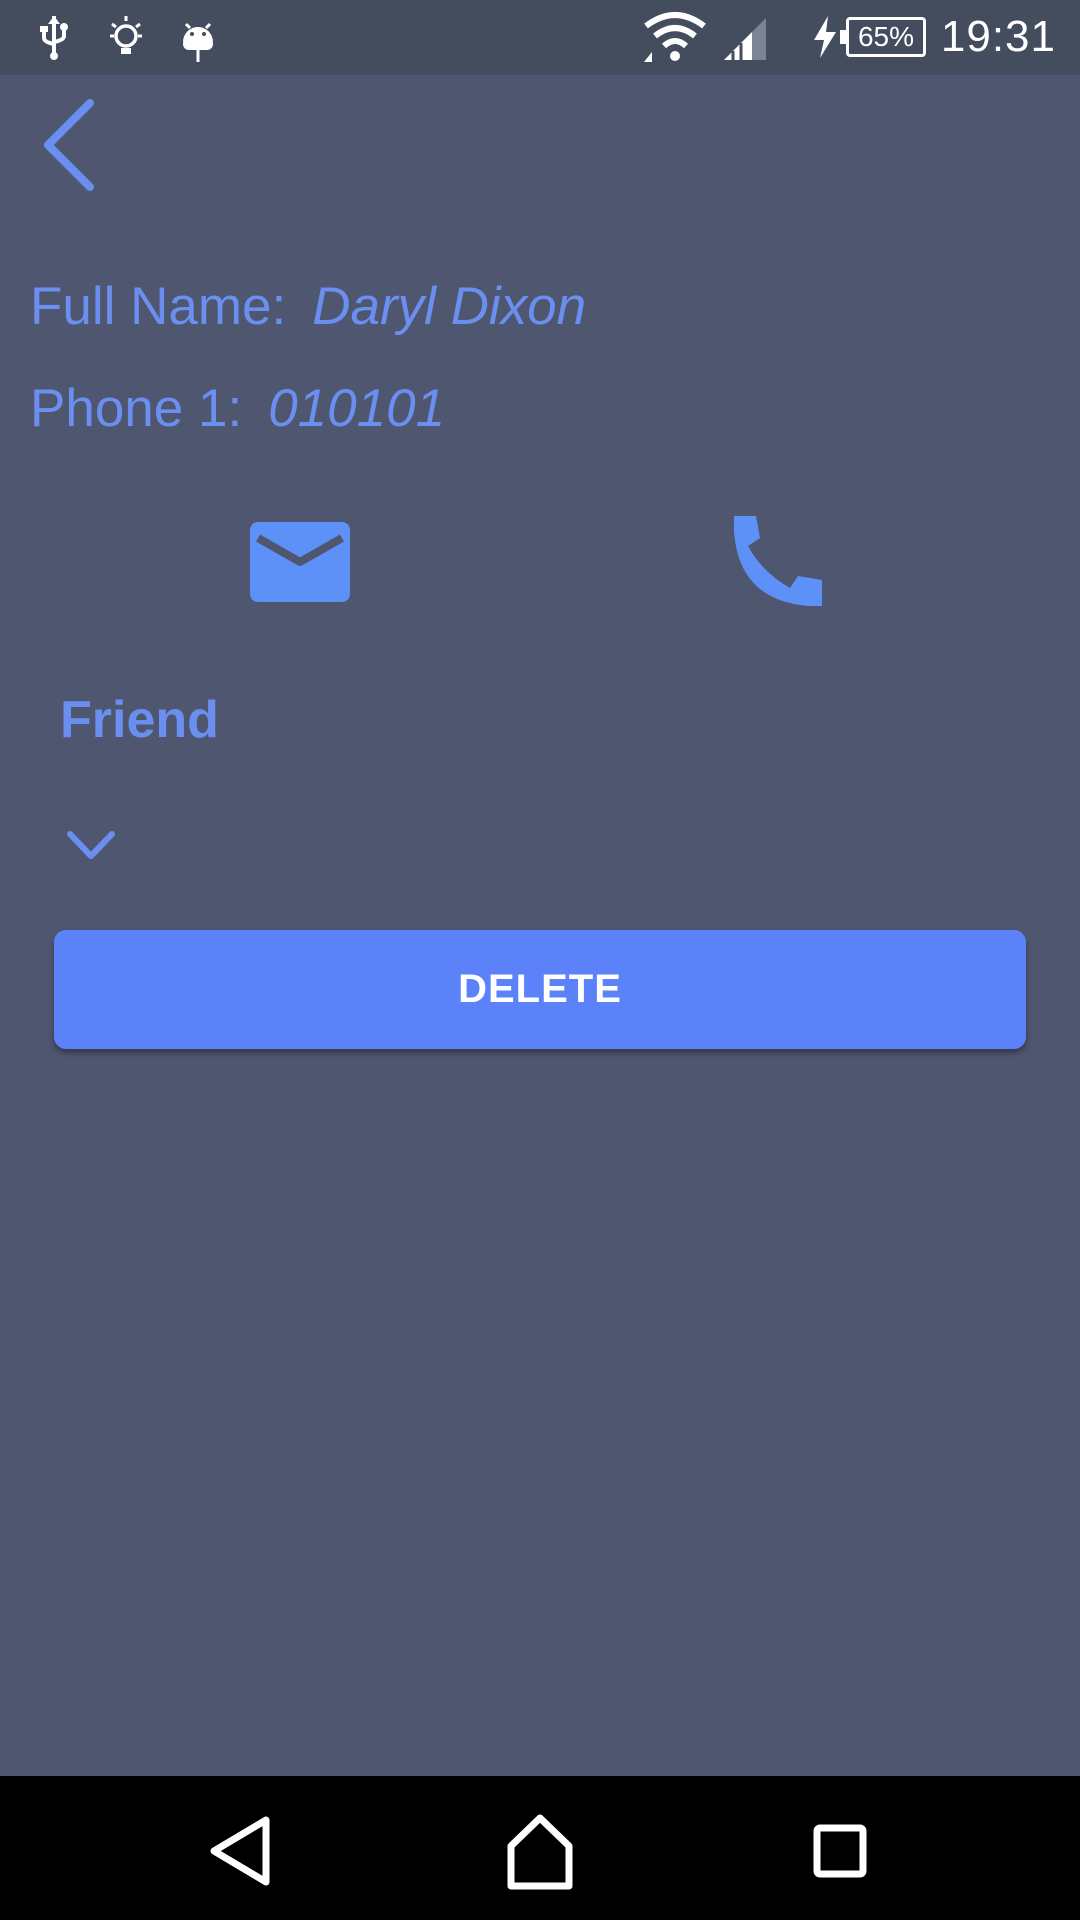 This screenshot has height=1920, width=1080. Describe the element at coordinates (745, 39) in the screenshot. I see `cell-signal-icon` at that location.